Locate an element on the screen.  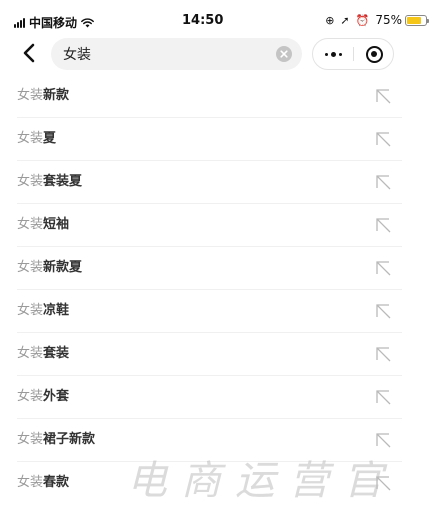
suggestion-text: 女装新款 is located at coordinates (43, 96).